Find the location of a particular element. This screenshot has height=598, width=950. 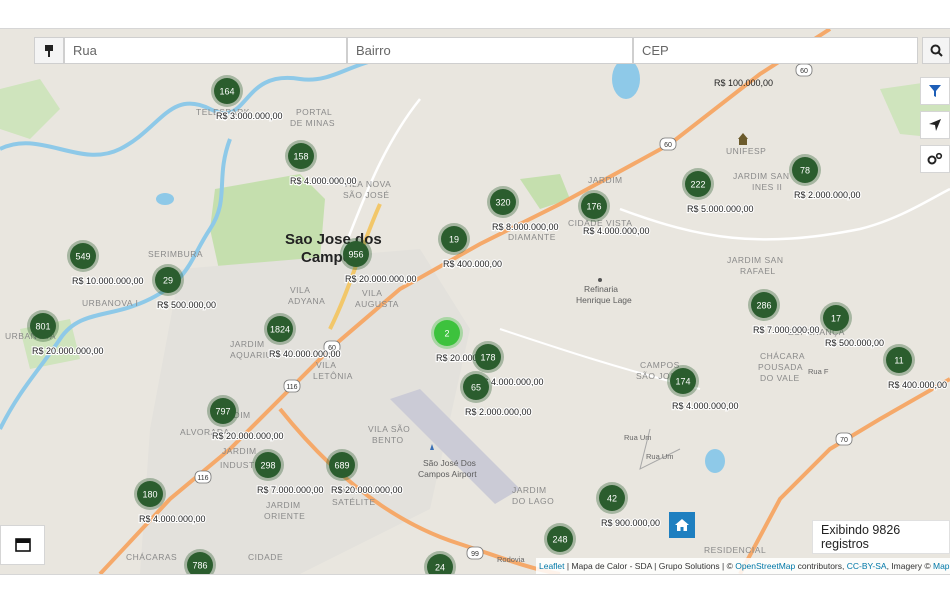

neighborhood-label: VILA is located at coordinates (300, 290).